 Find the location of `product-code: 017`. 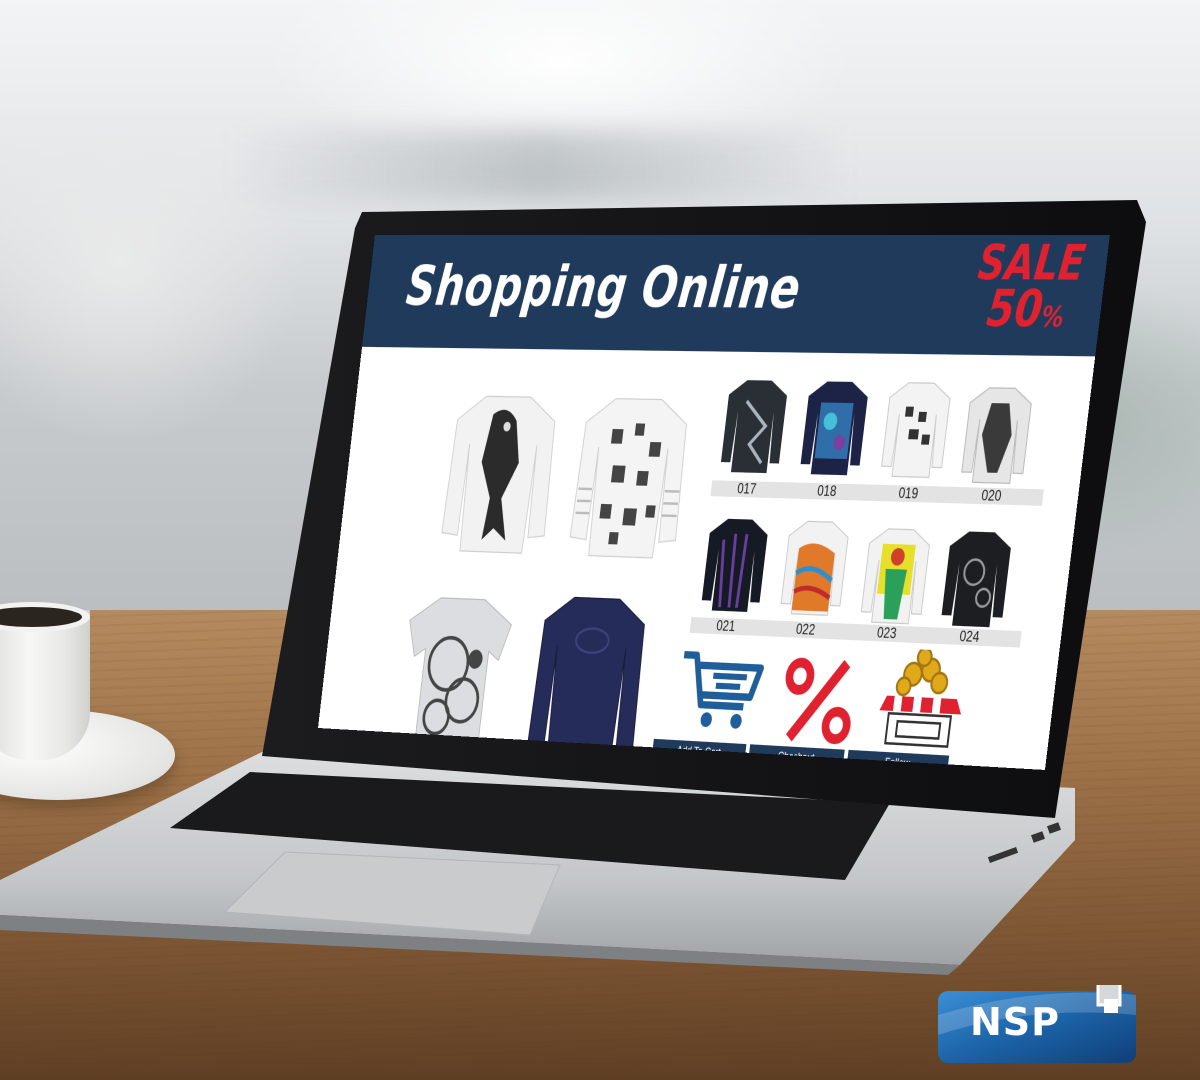

product-code: 017 is located at coordinates (747, 489).